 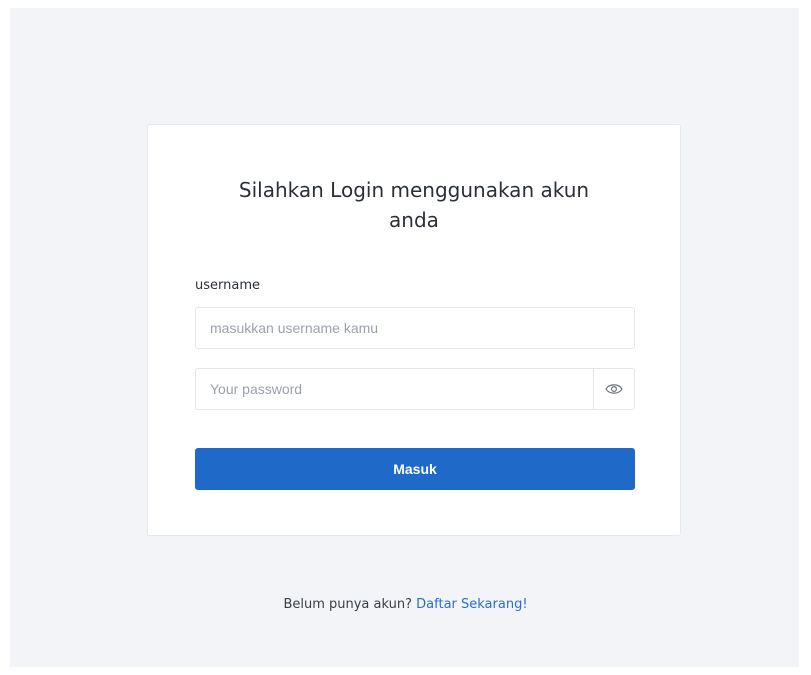 I want to click on password-visibility-toggle, so click(x=613, y=389).